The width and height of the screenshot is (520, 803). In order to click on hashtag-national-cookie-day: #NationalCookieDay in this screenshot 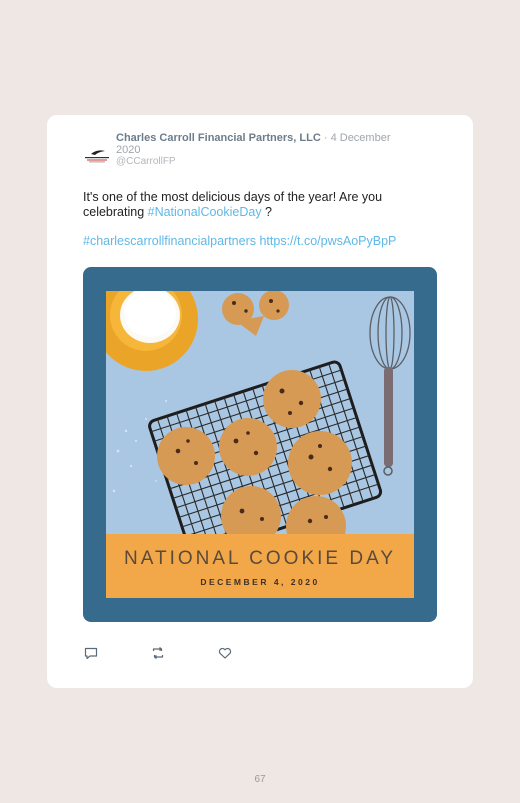, I will do `click(205, 212)`.